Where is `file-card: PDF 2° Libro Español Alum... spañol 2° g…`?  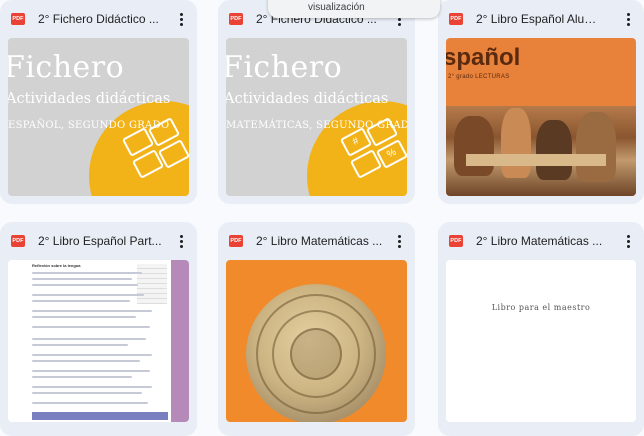 file-card: PDF 2° Libro Español Alum... spañol 2° g… is located at coordinates (541, 102).